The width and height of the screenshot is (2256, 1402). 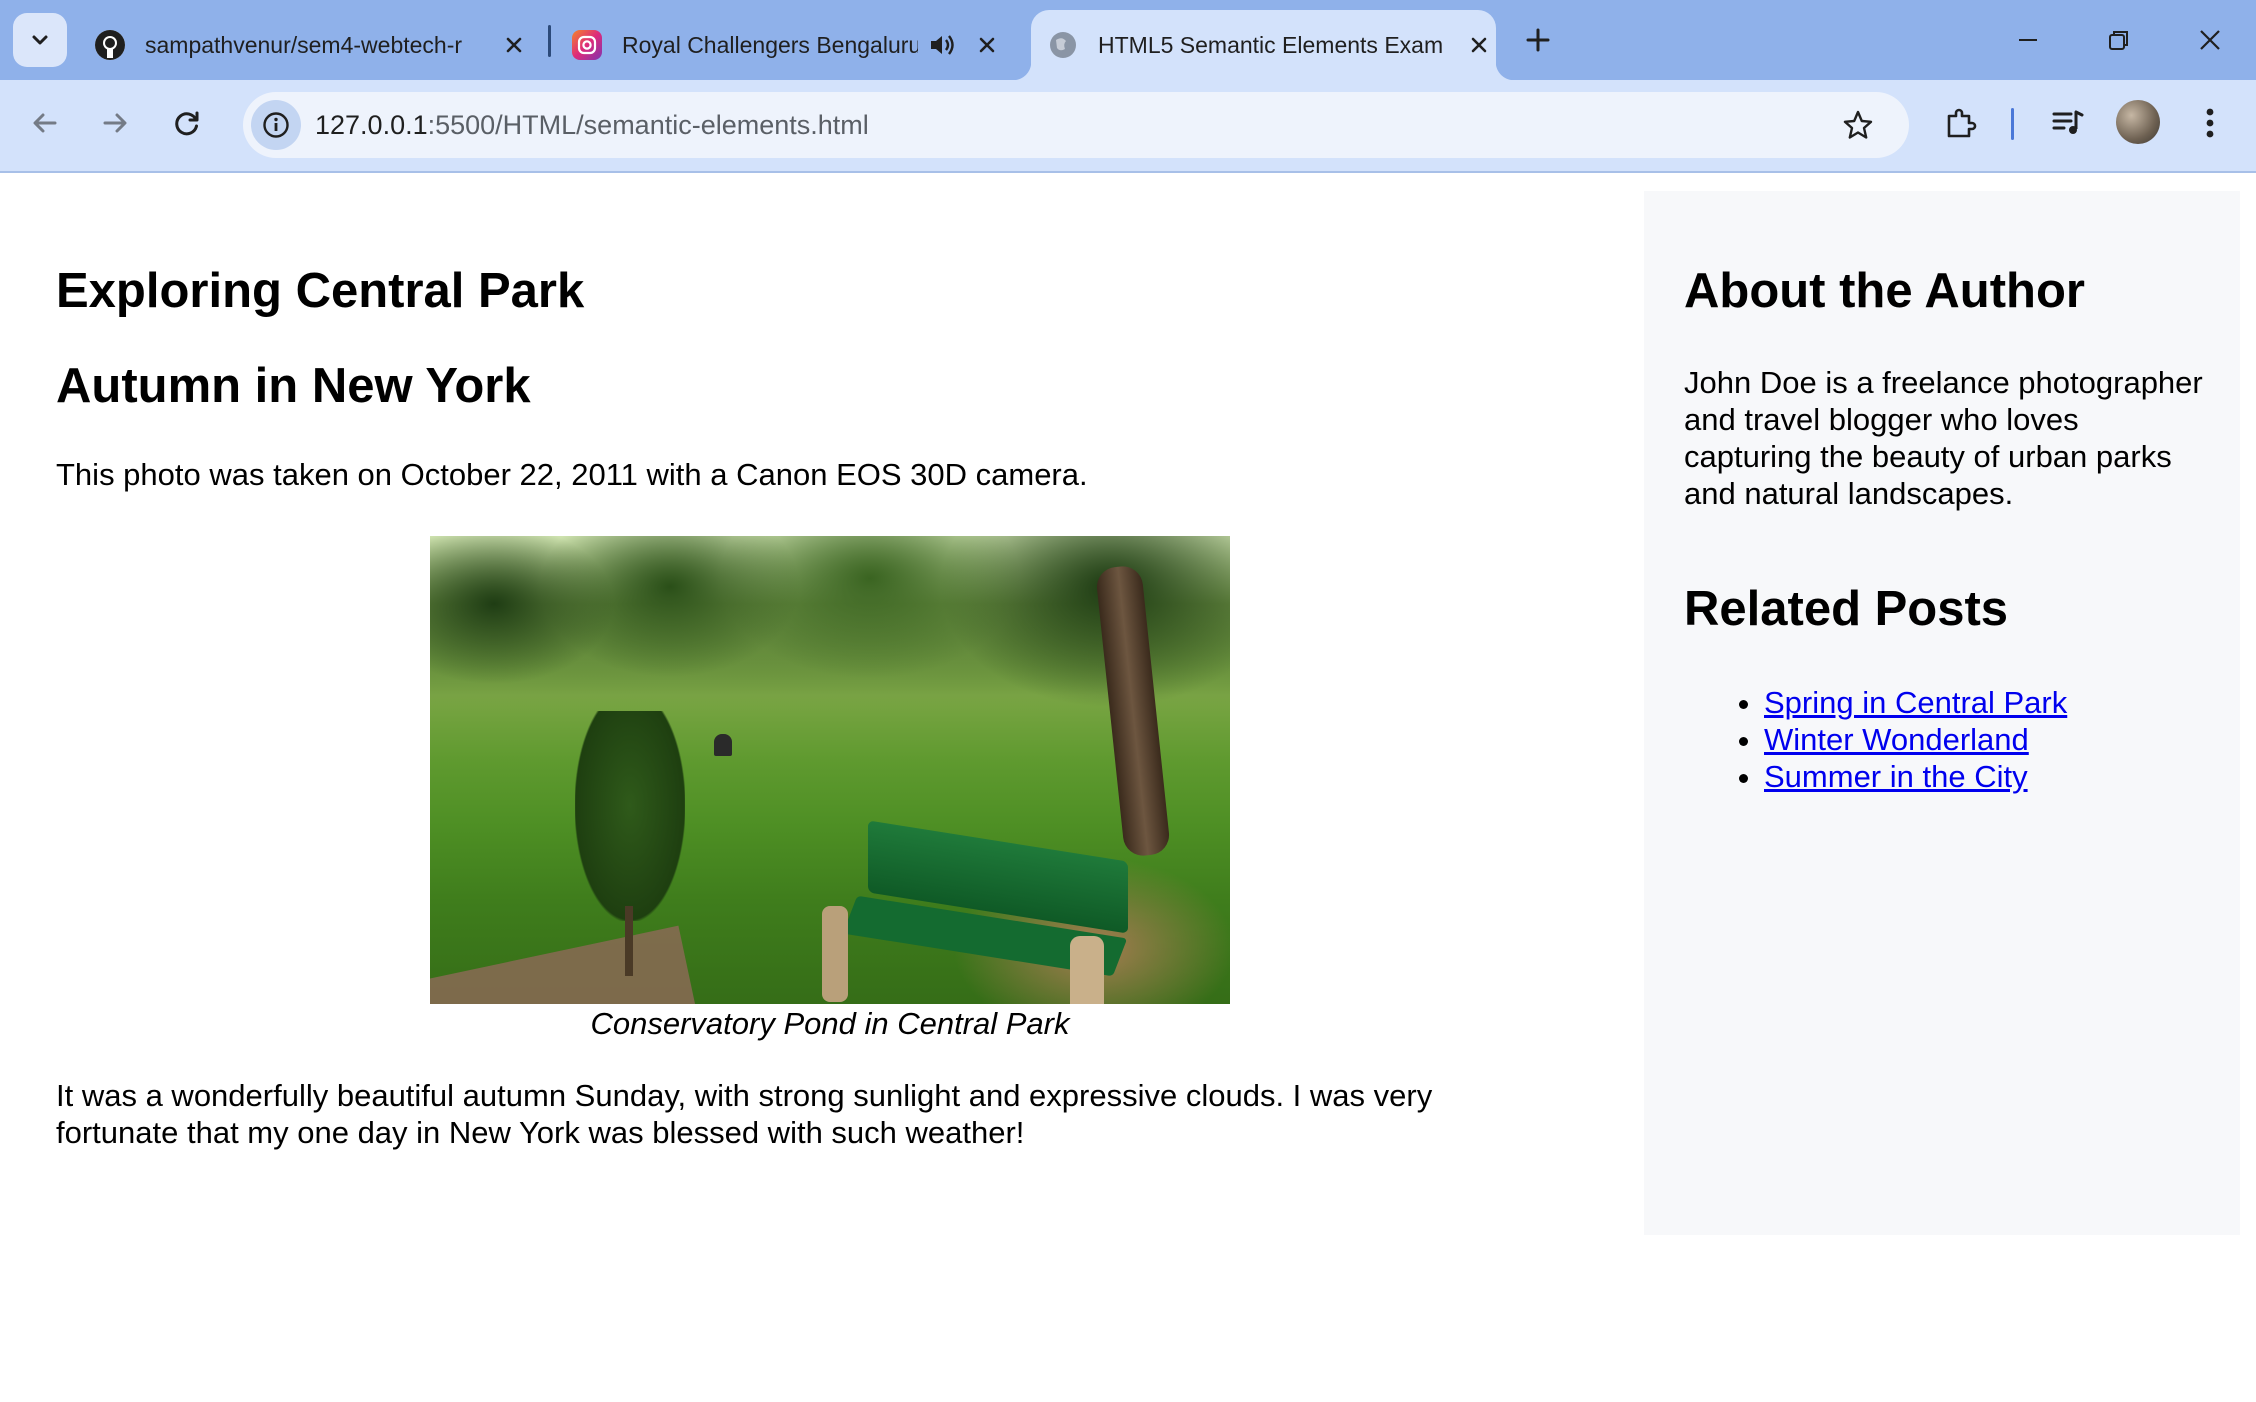 I want to click on url-host: 127.0.0.1, so click(x=371, y=125).